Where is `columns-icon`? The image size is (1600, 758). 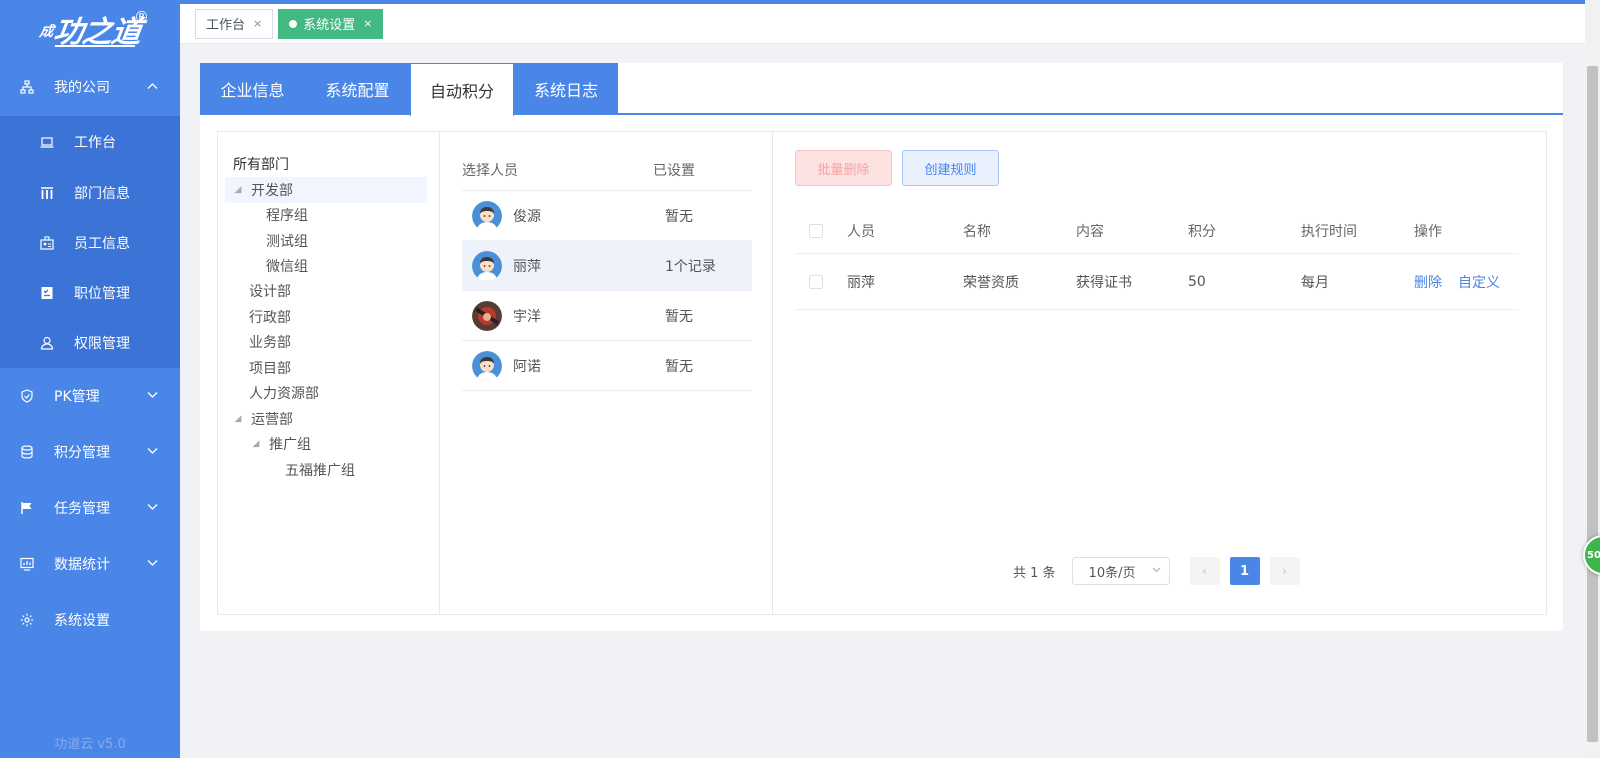 columns-icon is located at coordinates (47, 193).